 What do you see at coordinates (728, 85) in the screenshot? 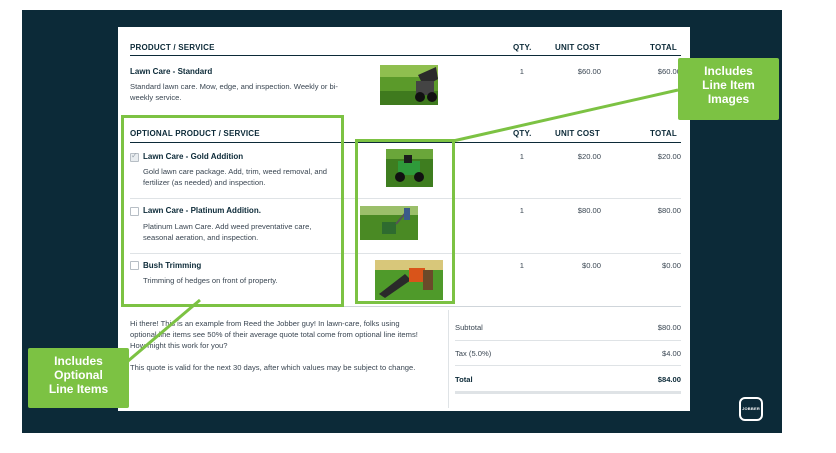
I see `callout-line: Line Item` at bounding box center [728, 85].